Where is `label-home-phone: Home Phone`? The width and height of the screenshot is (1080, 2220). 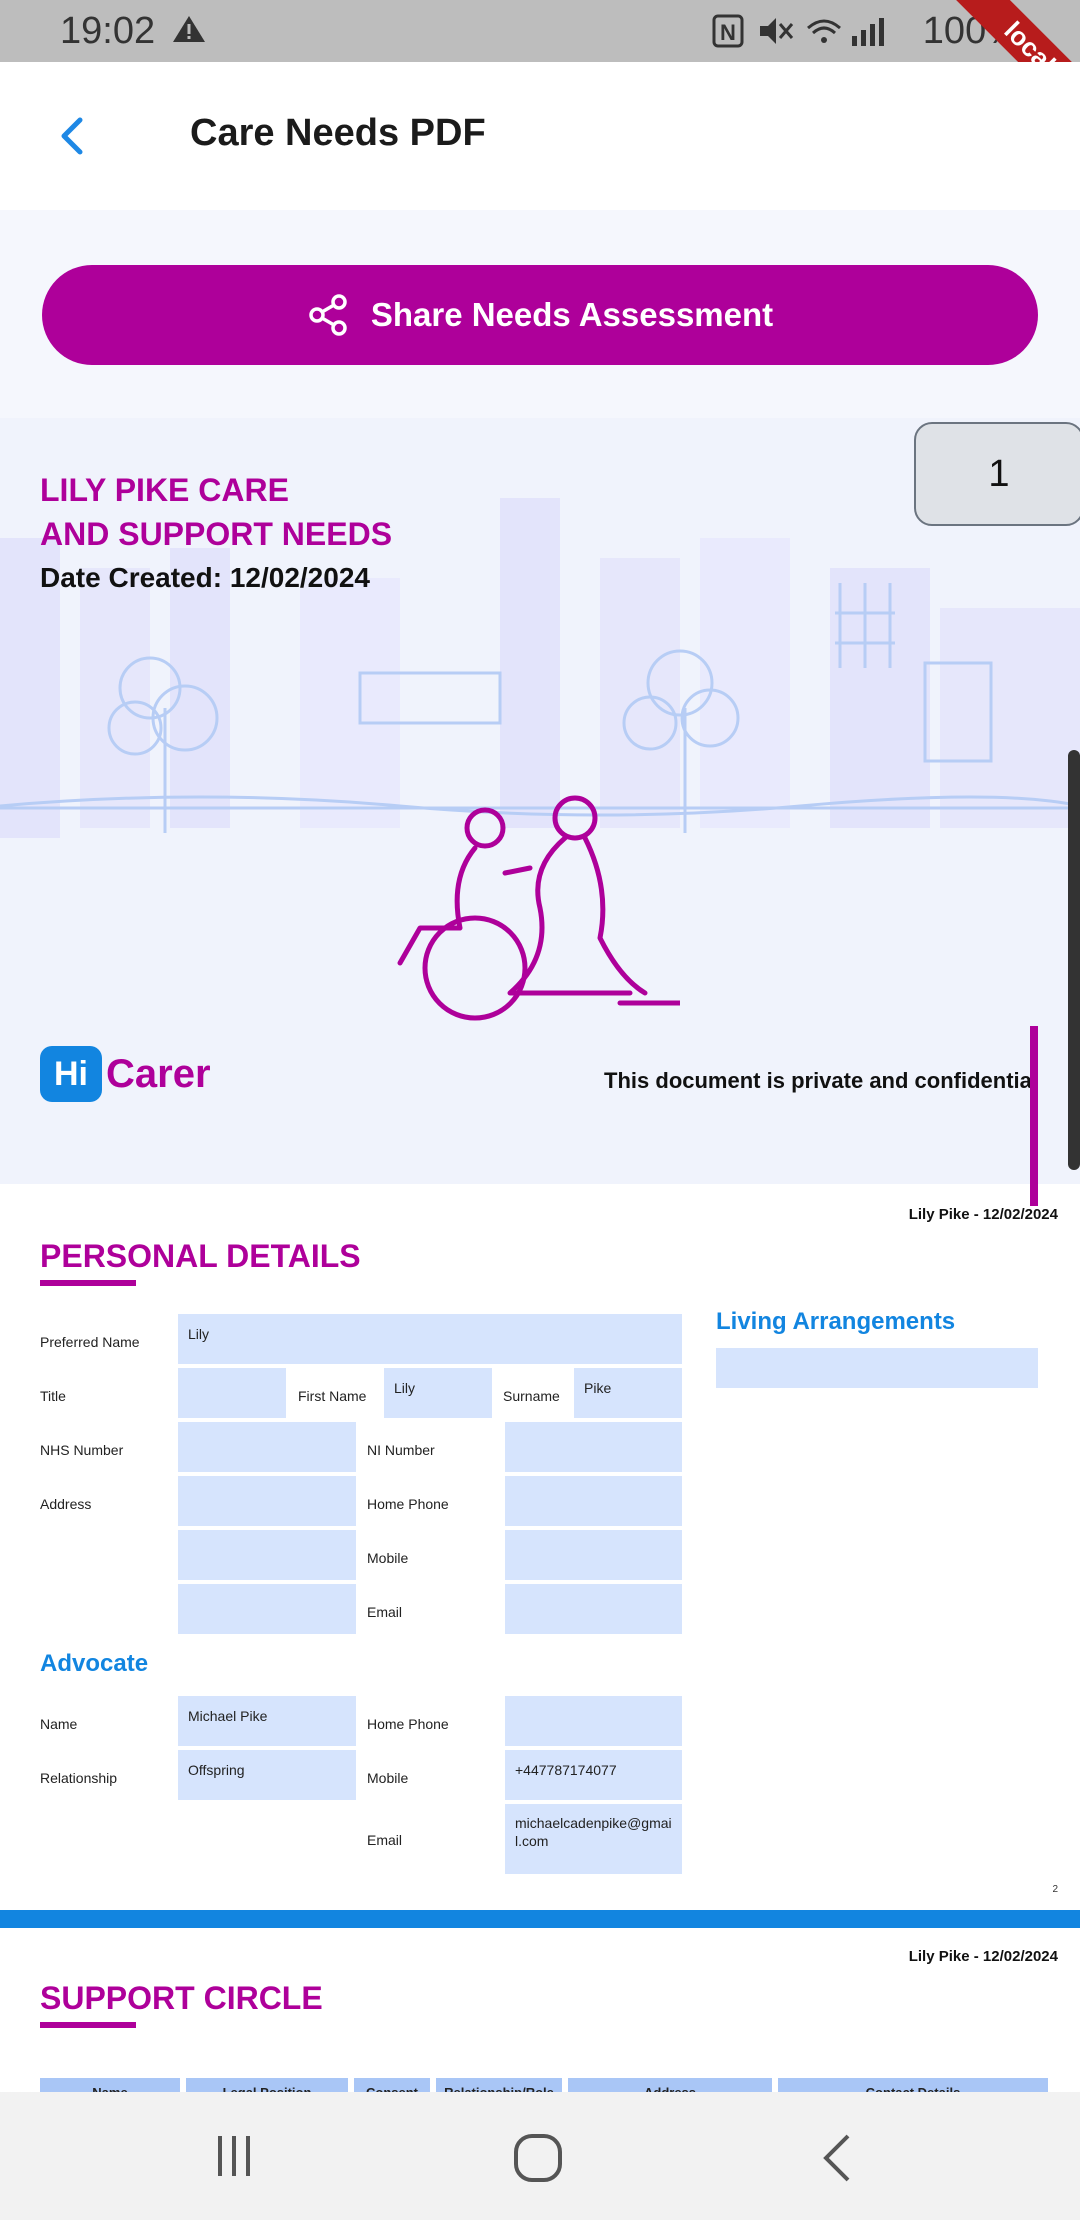 label-home-phone: Home Phone is located at coordinates (408, 1504).